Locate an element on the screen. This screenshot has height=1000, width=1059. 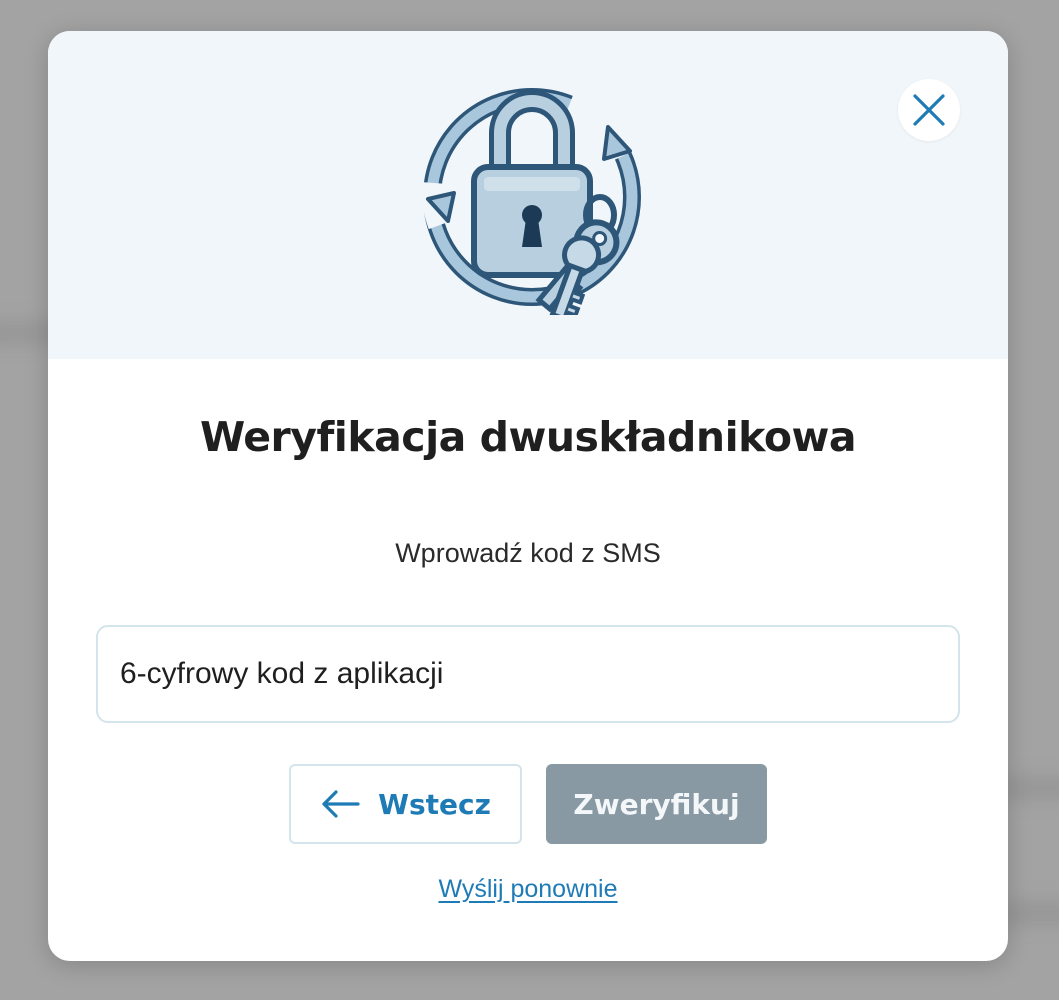
verify-button: Zweryfikuj is located at coordinates (656, 804).